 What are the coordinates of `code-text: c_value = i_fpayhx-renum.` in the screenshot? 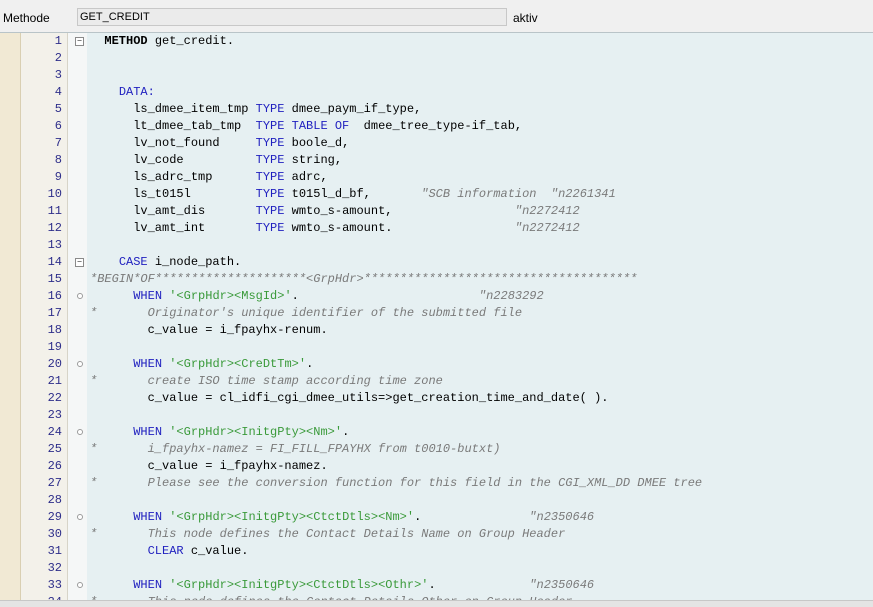 It's located at (209, 330).